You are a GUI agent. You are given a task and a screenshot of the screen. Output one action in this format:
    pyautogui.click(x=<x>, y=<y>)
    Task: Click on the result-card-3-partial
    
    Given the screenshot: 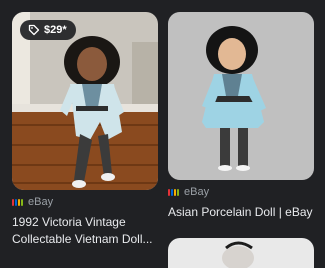 What is the action you would take?
    pyautogui.click(x=241, y=253)
    